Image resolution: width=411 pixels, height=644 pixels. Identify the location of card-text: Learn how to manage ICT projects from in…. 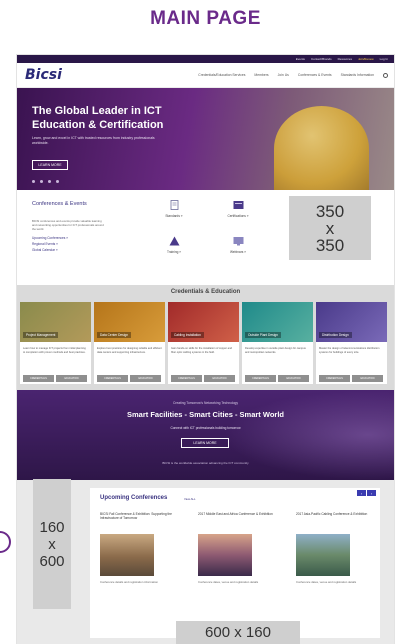
(54, 350).